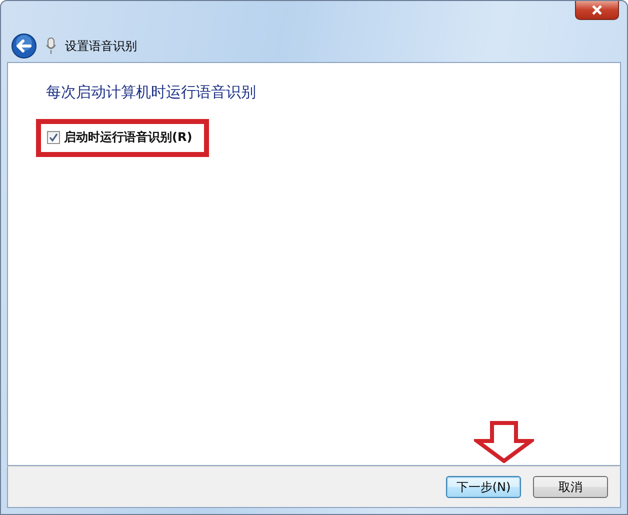 The image size is (628, 515). What do you see at coordinates (53, 137) in the screenshot?
I see `startup-checkbox` at bounding box center [53, 137].